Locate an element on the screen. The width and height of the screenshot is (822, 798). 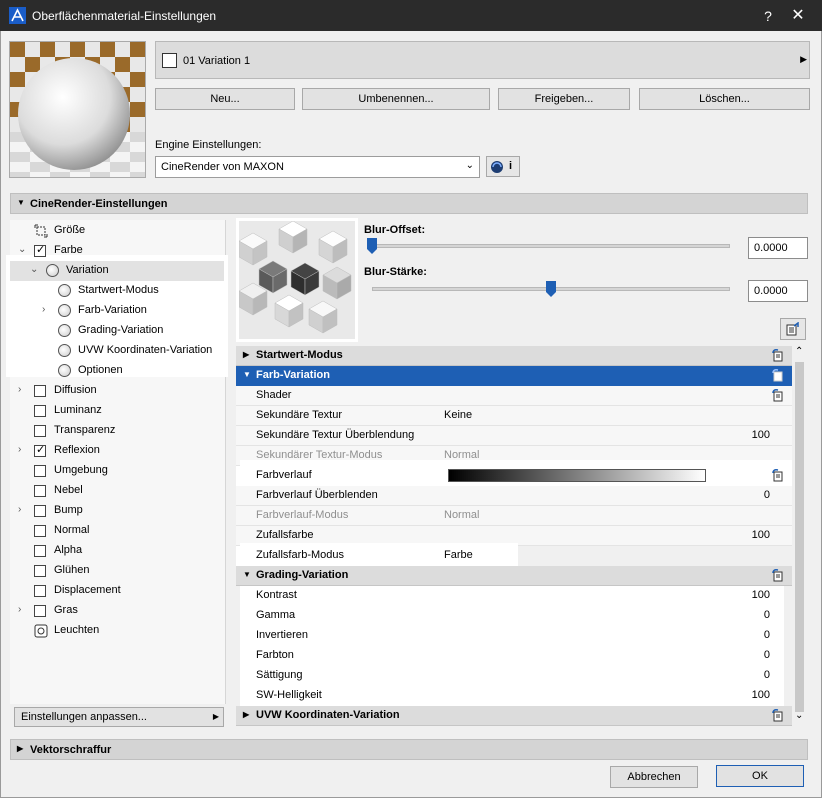
tree-item-leuchten: Leuchten is located at coordinates (117, 631).